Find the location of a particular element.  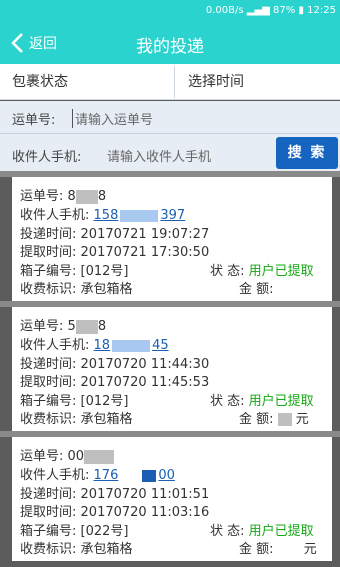

phone-line: 收件人手机: 176 00 is located at coordinates (97, 473).